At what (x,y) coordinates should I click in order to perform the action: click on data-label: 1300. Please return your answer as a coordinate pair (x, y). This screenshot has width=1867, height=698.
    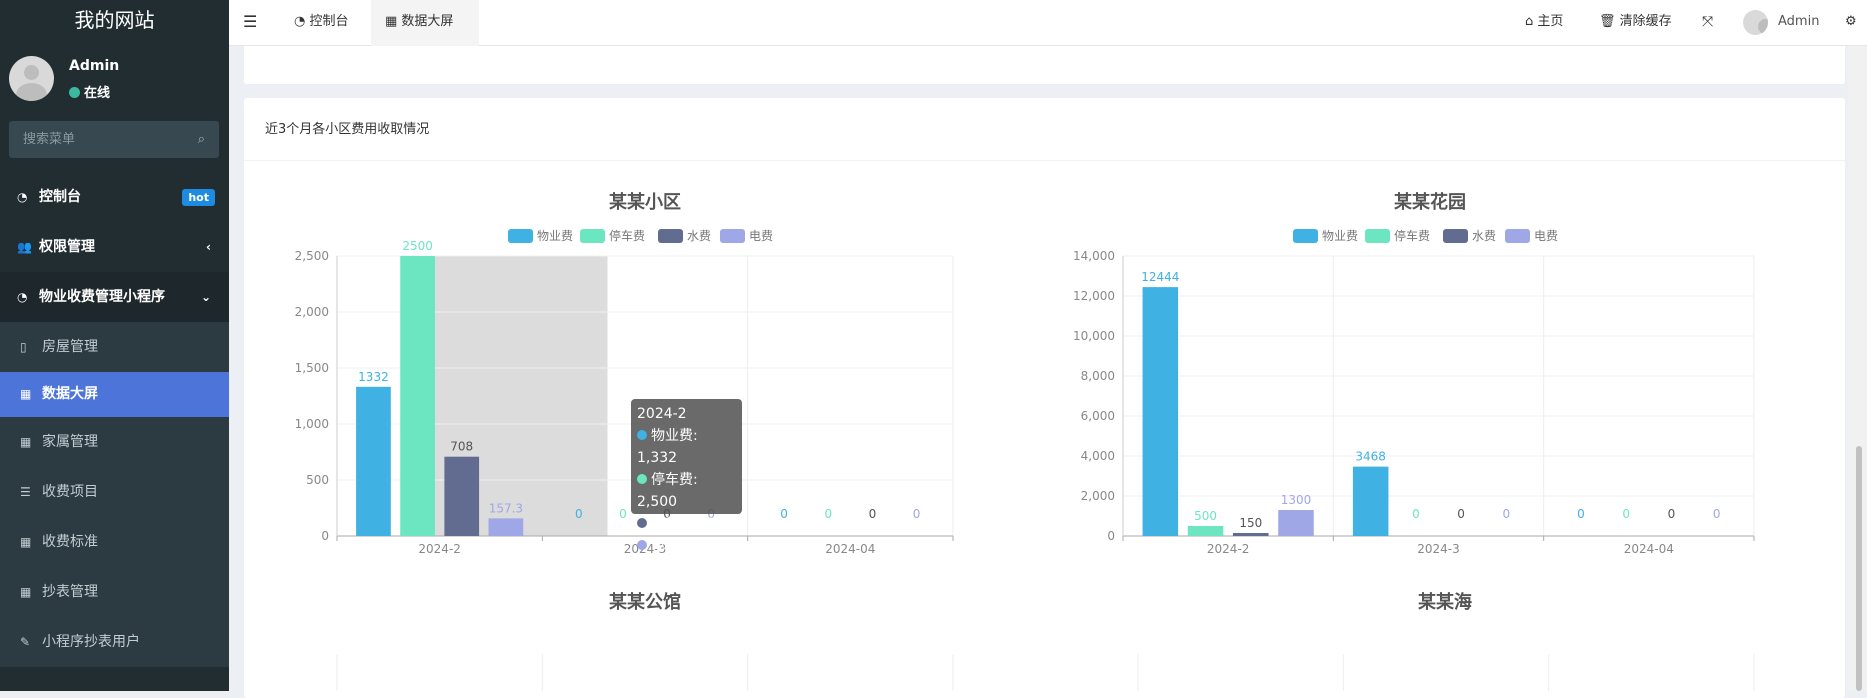
    Looking at the image, I should click on (1296, 500).